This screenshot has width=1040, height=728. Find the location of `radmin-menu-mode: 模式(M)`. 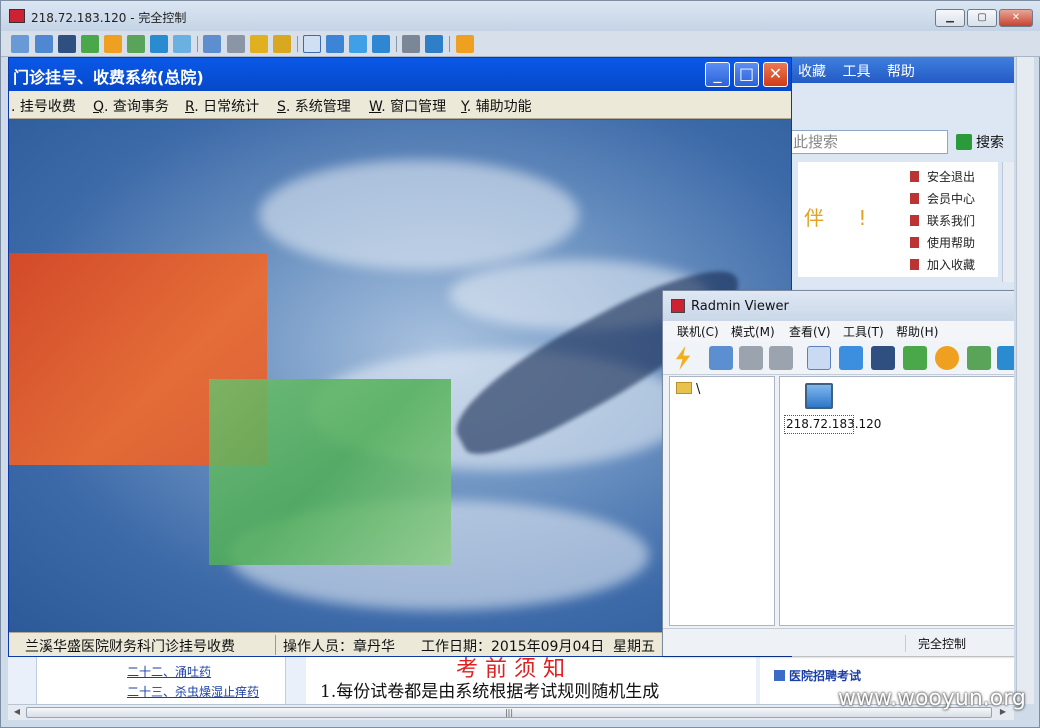

radmin-menu-mode: 模式(M) is located at coordinates (753, 331).